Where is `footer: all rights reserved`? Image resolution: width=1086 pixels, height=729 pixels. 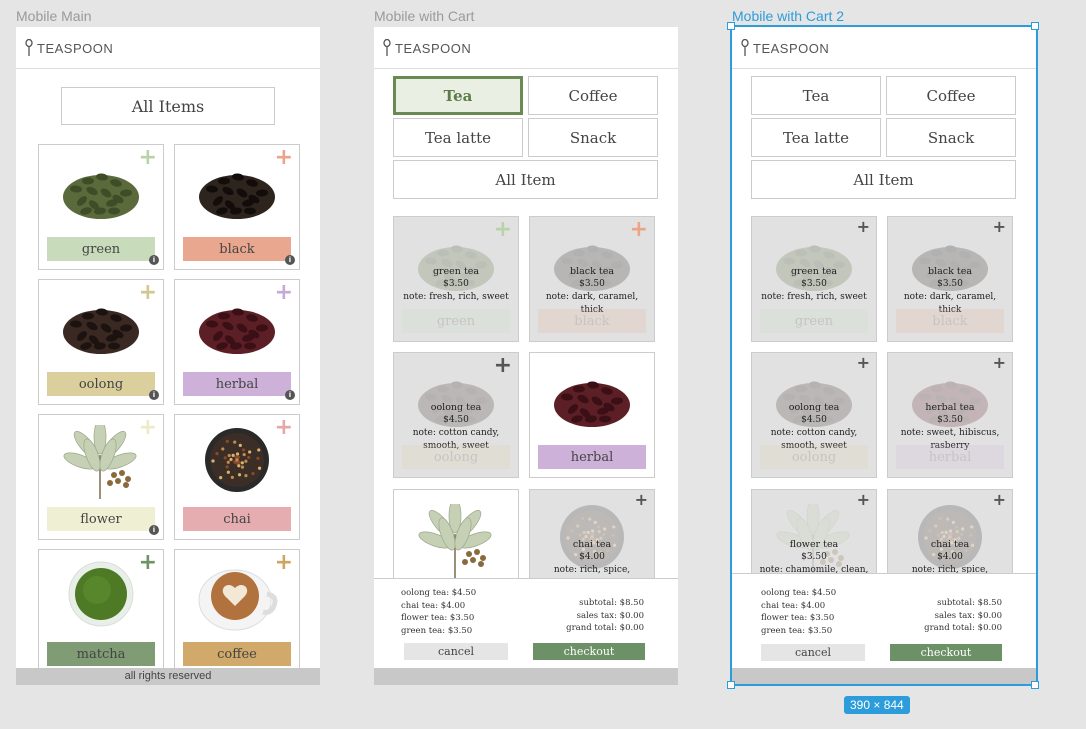 footer: all rights reserved is located at coordinates (168, 676).